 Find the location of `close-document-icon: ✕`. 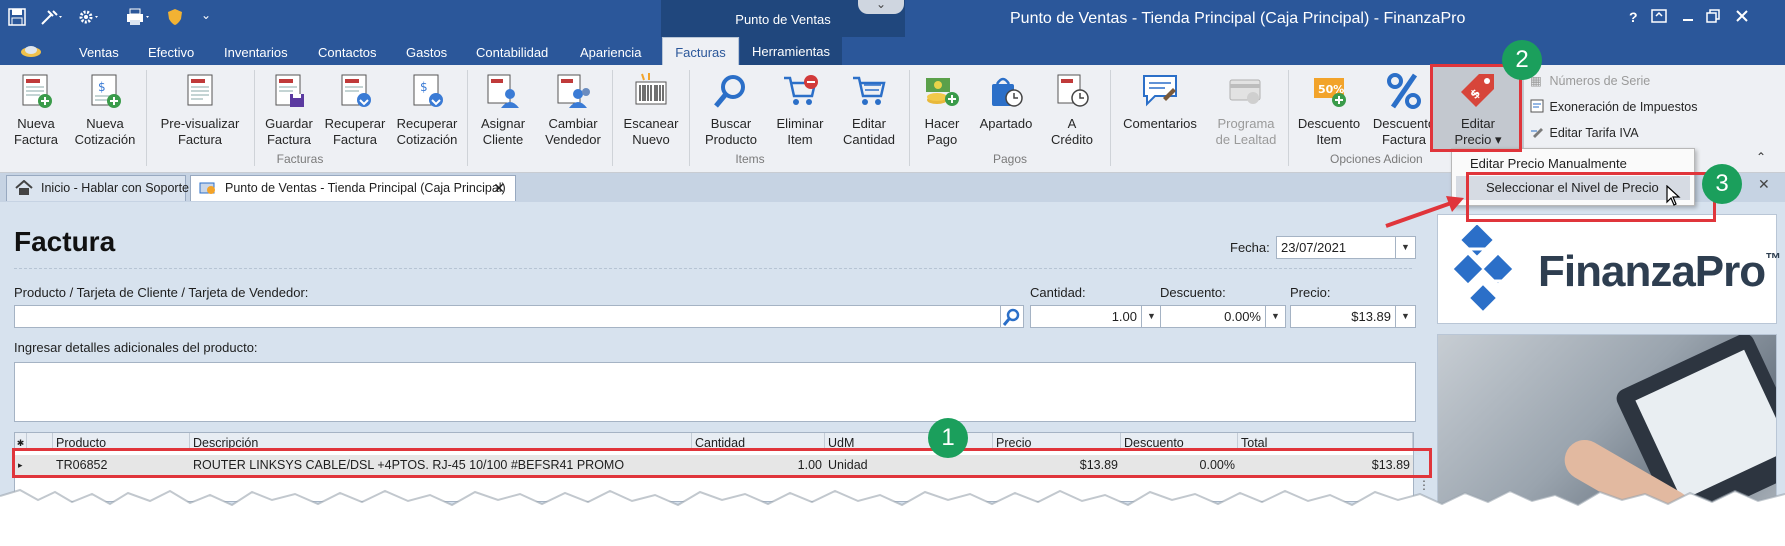

close-document-icon: ✕ is located at coordinates (1764, 184).